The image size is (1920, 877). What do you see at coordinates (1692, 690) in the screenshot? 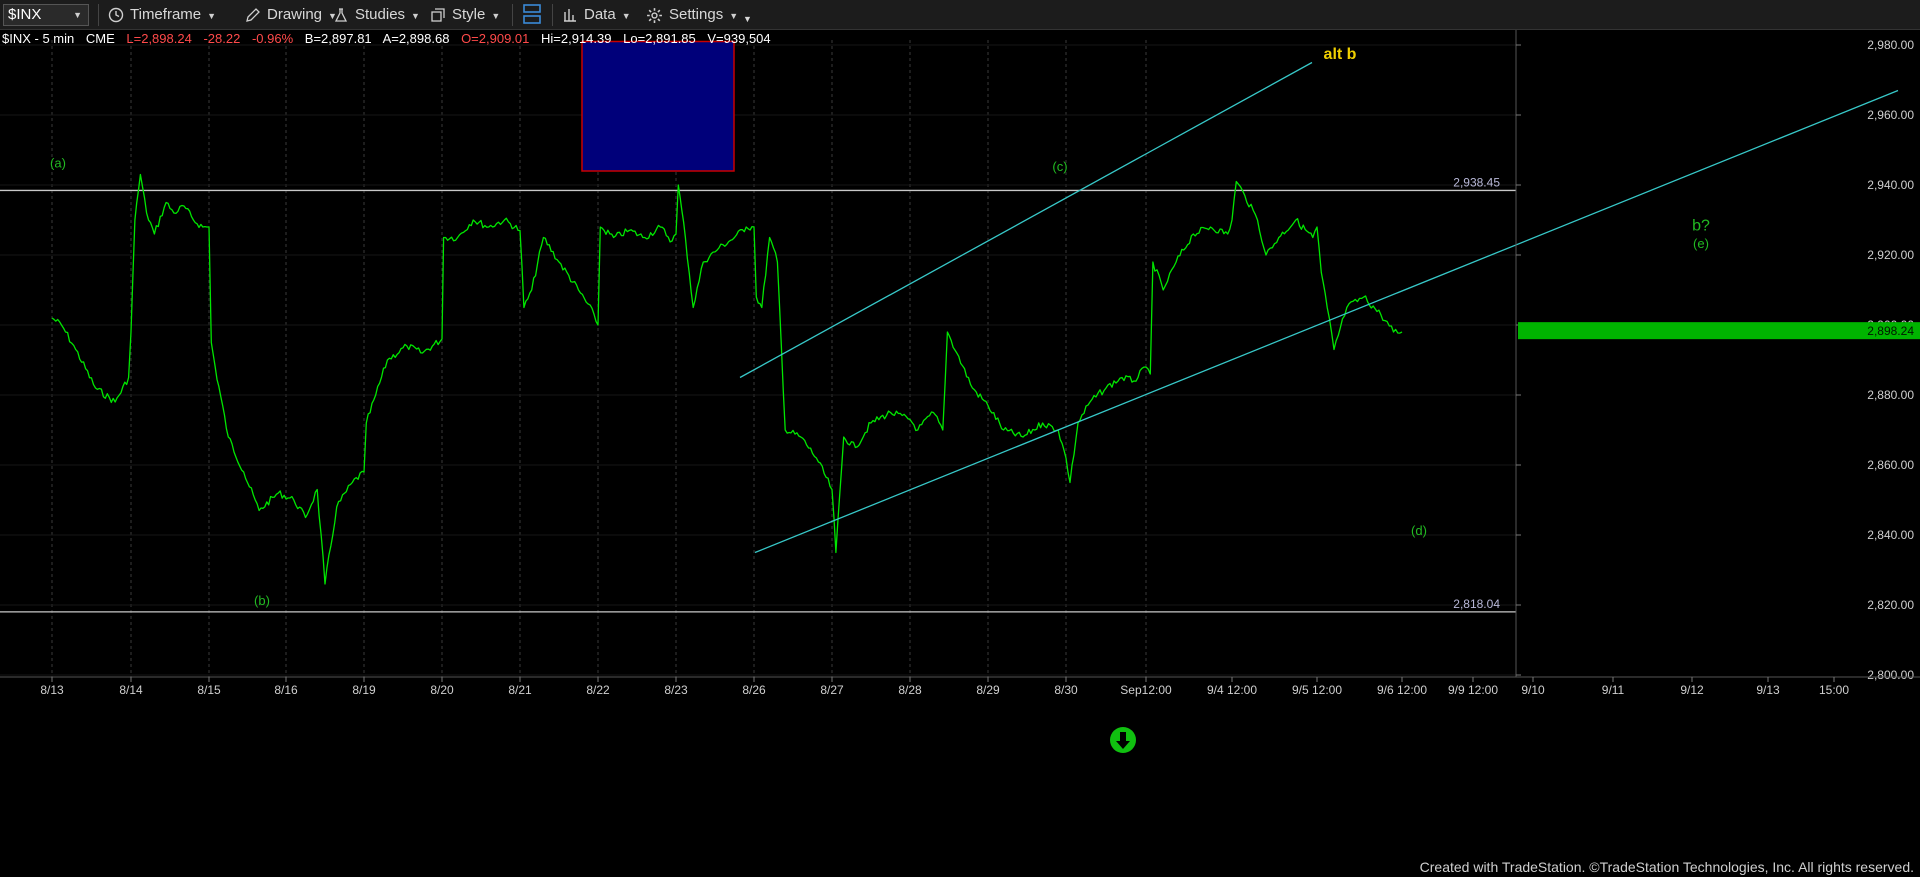
I see `x-tick-label: 9/12` at bounding box center [1692, 690].